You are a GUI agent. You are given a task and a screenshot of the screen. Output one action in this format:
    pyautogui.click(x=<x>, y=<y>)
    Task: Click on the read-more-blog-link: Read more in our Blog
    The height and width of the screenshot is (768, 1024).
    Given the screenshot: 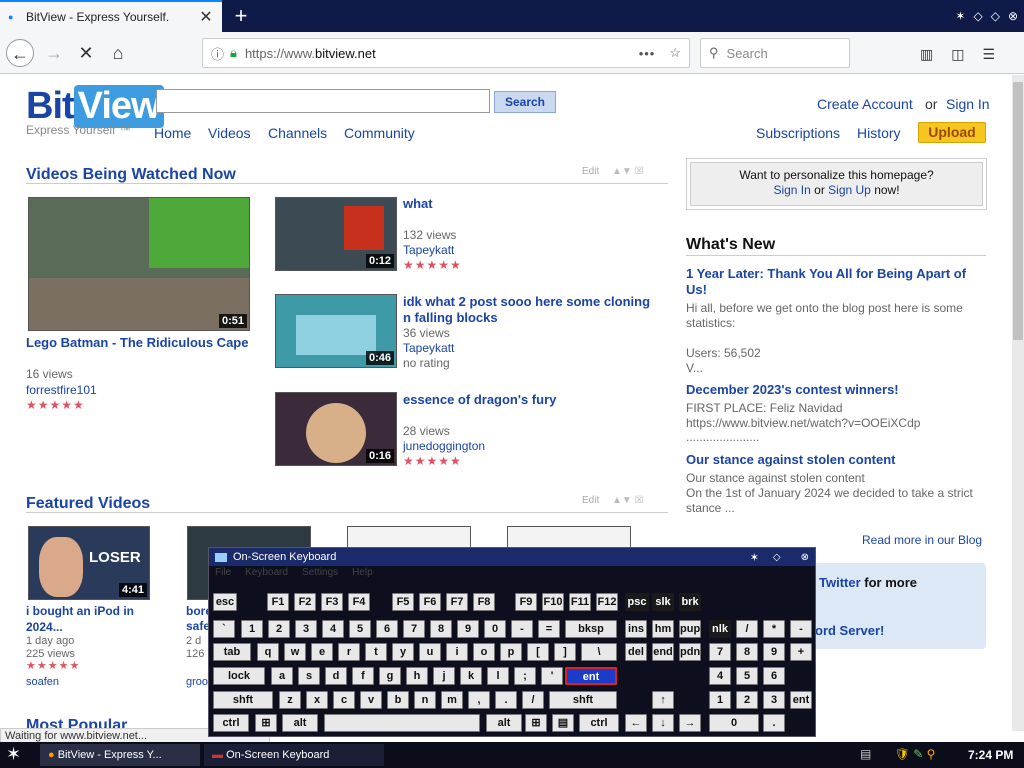 What is the action you would take?
    pyautogui.click(x=922, y=540)
    